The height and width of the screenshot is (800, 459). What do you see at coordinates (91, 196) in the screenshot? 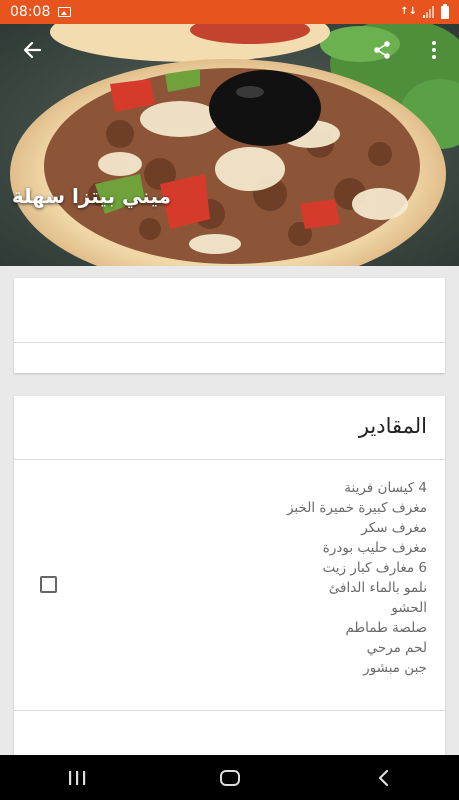
I see `recipe-title: ميني بيتزا سهلة` at bounding box center [91, 196].